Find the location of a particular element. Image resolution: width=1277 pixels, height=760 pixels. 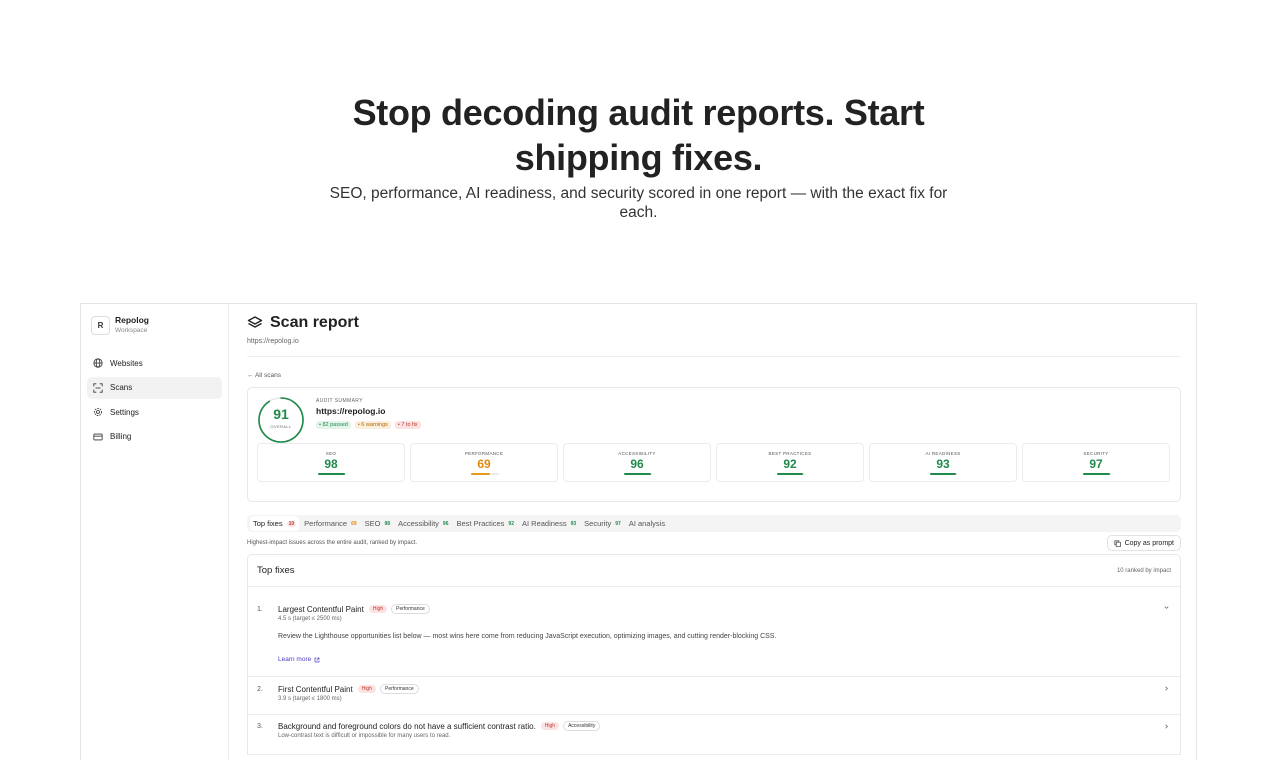

tab-top-fixes: Top fixes 10 is located at coordinates (275, 523).